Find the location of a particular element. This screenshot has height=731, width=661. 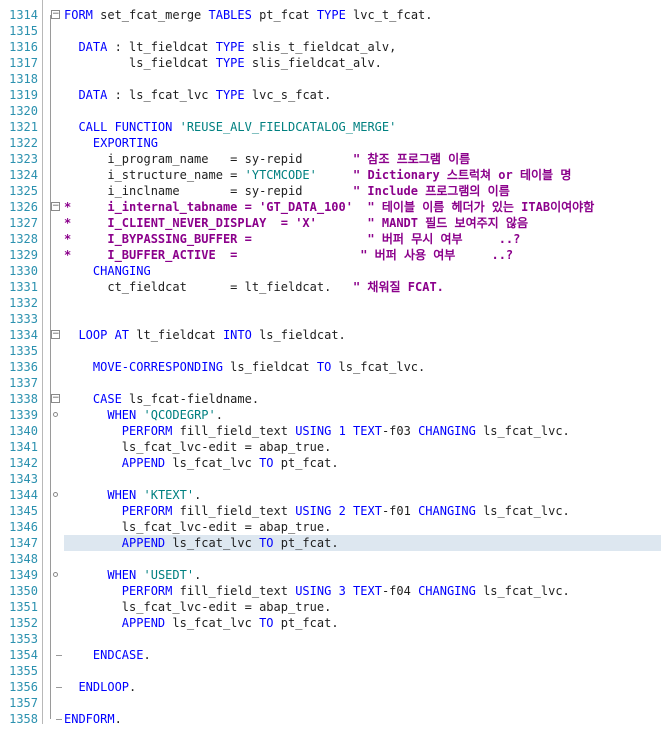

code-line: 1342 APPEND ls_fcat_lvc TO pt_fcat. is located at coordinates (330, 463).